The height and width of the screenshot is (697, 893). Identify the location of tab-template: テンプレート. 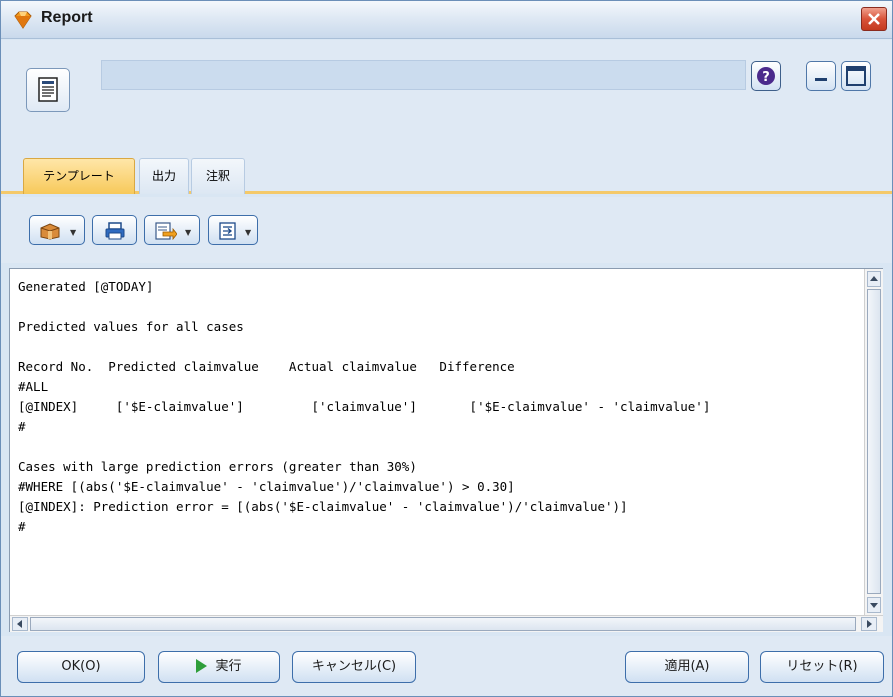
(79, 176).